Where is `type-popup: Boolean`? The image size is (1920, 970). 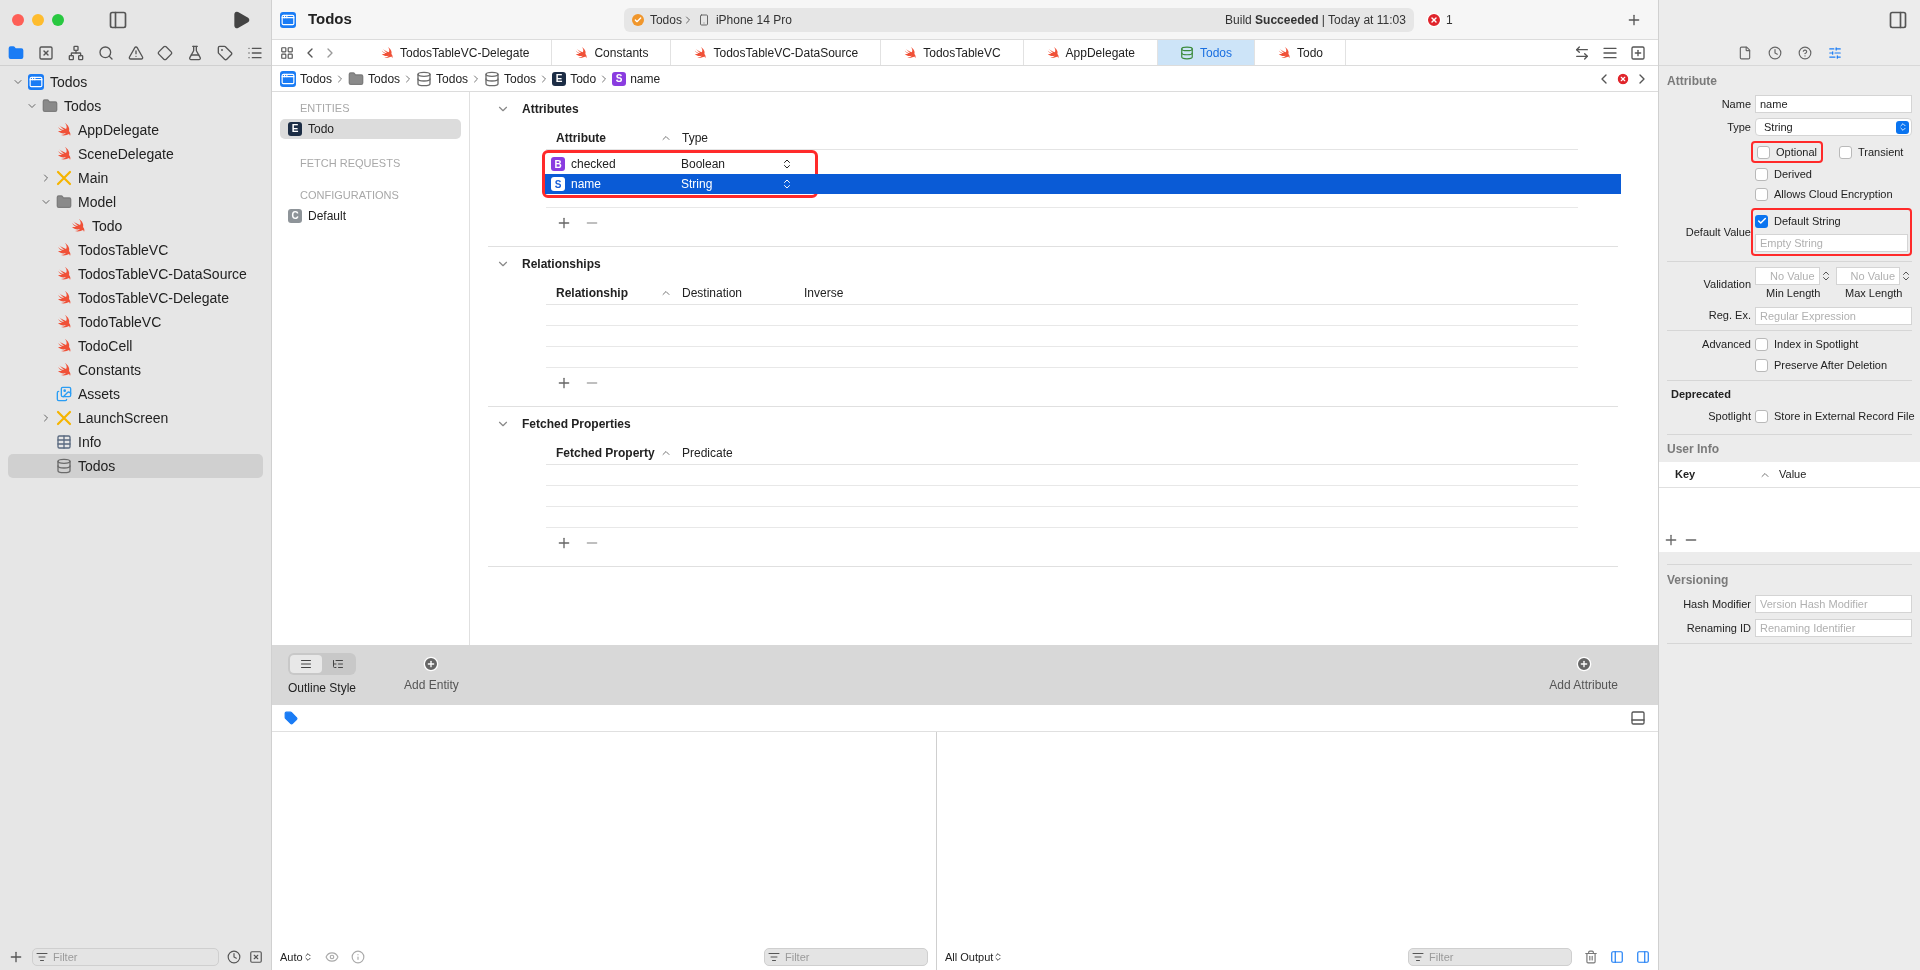 type-popup: Boolean is located at coordinates (732, 164).